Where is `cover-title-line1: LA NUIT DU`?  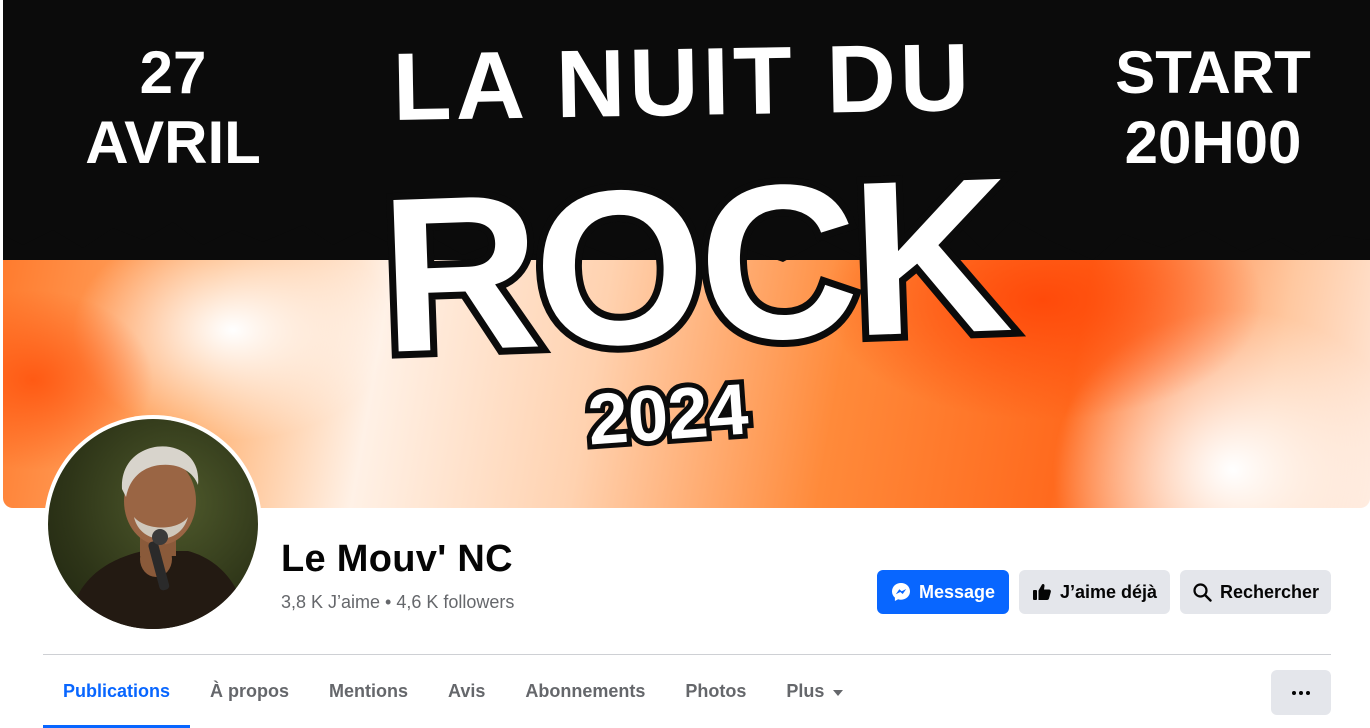
cover-title-line1: LA NUIT DU is located at coordinates (683, 82).